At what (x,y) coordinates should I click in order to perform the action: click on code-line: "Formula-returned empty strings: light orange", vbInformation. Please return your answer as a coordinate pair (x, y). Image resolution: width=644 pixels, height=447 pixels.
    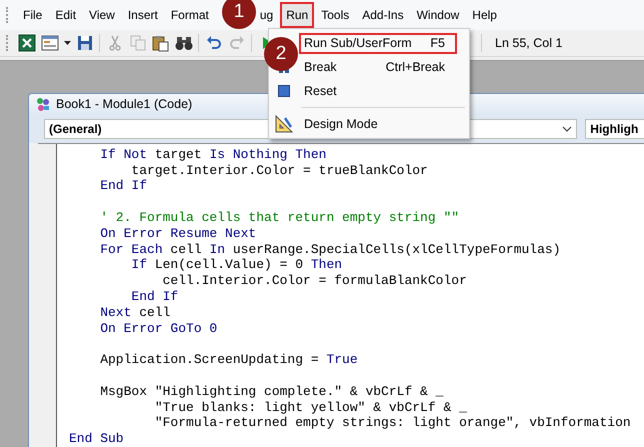
    Looking at the image, I should click on (393, 423).